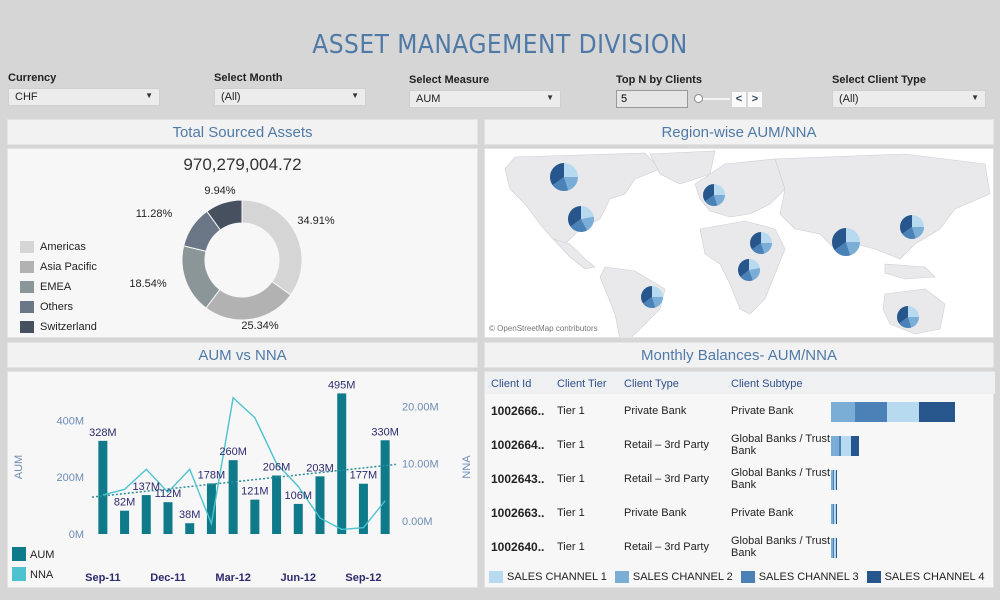  Describe the element at coordinates (659, 80) in the screenshot. I see `topn-label: Top N by Clients` at that location.